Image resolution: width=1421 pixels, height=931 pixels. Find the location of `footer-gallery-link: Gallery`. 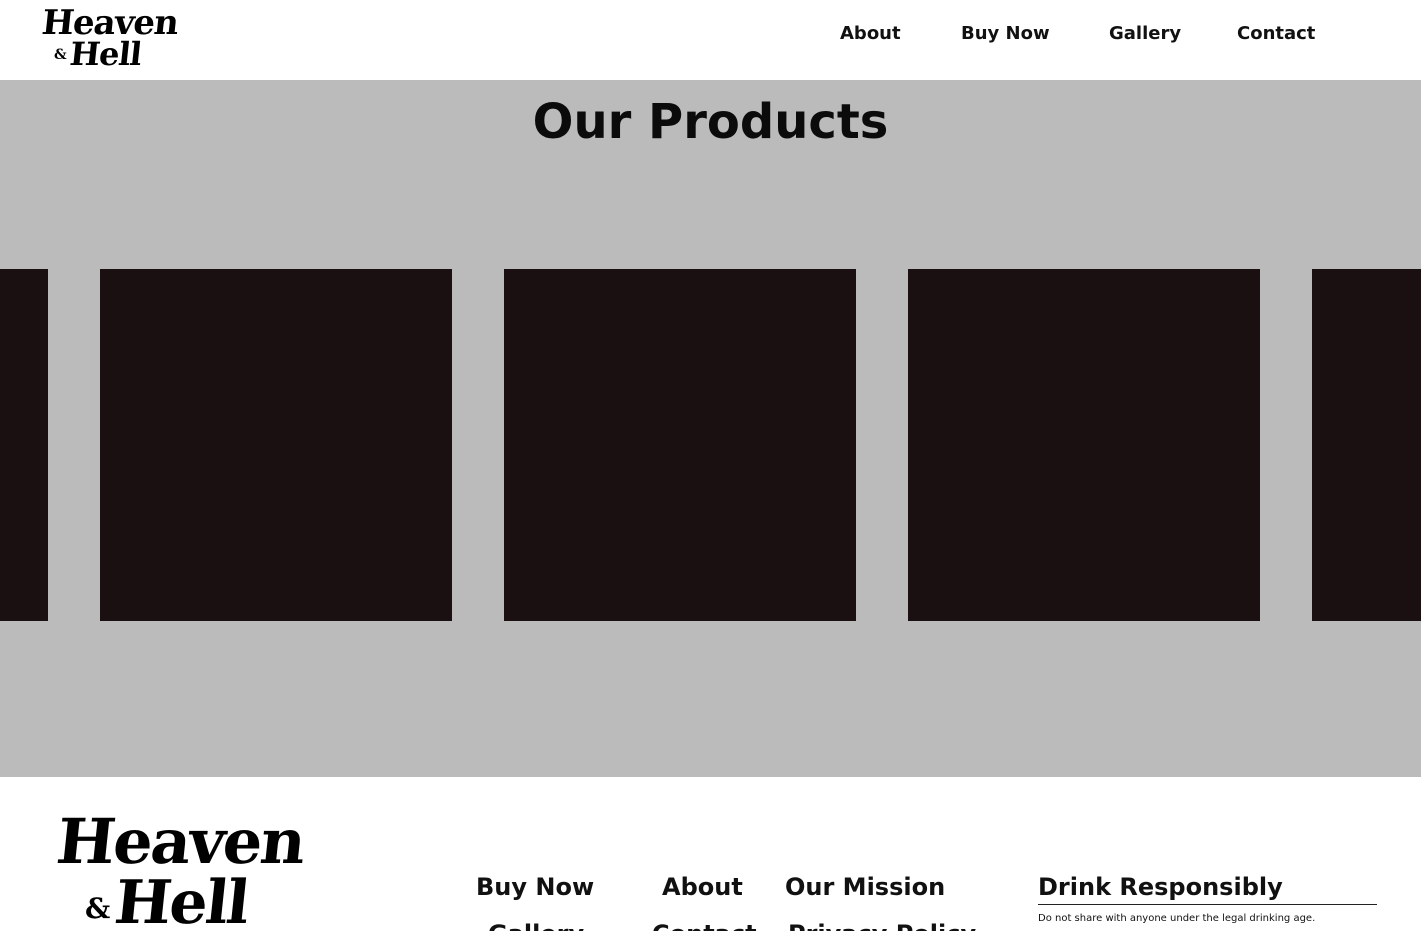

footer-gallery-link: Gallery is located at coordinates (536, 925).